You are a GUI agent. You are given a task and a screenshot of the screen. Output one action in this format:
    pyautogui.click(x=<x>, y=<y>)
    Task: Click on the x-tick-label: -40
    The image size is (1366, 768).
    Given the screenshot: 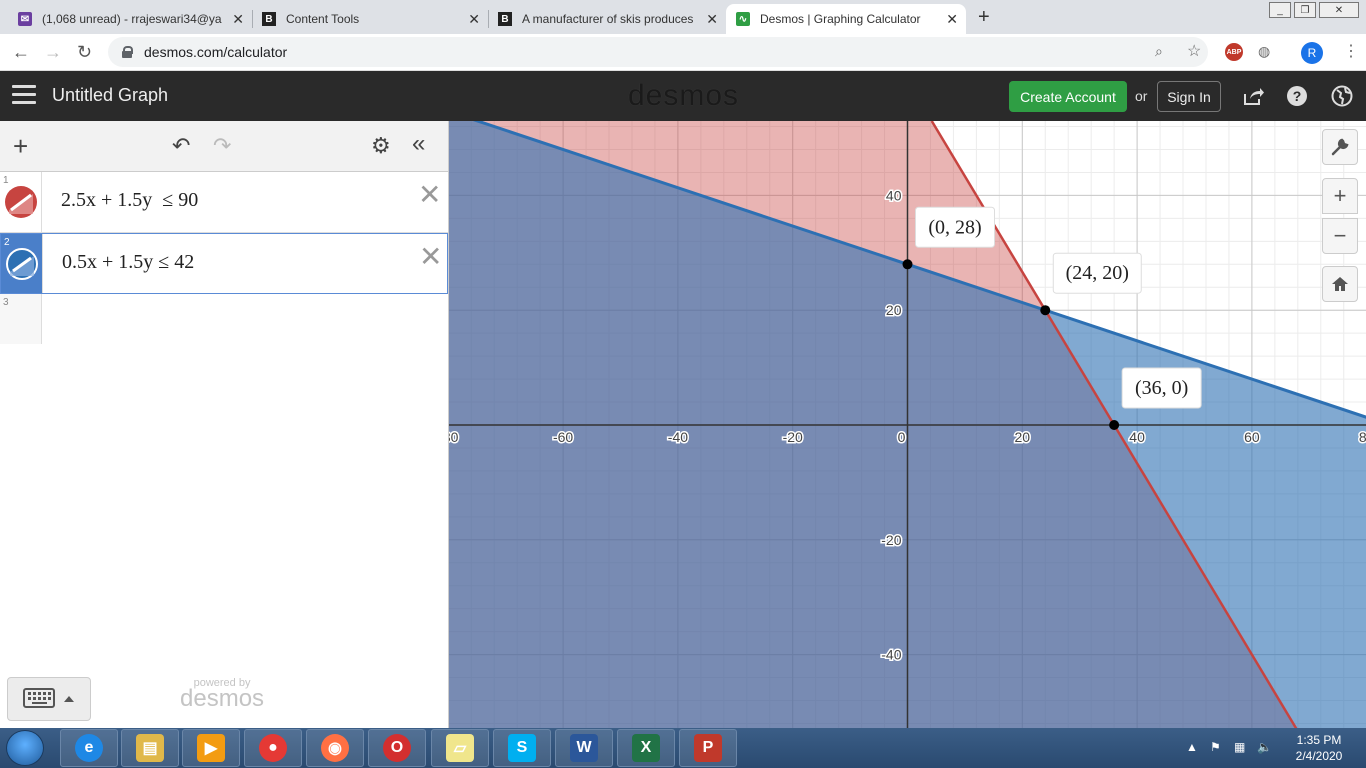 What is the action you would take?
    pyautogui.click(x=678, y=437)
    